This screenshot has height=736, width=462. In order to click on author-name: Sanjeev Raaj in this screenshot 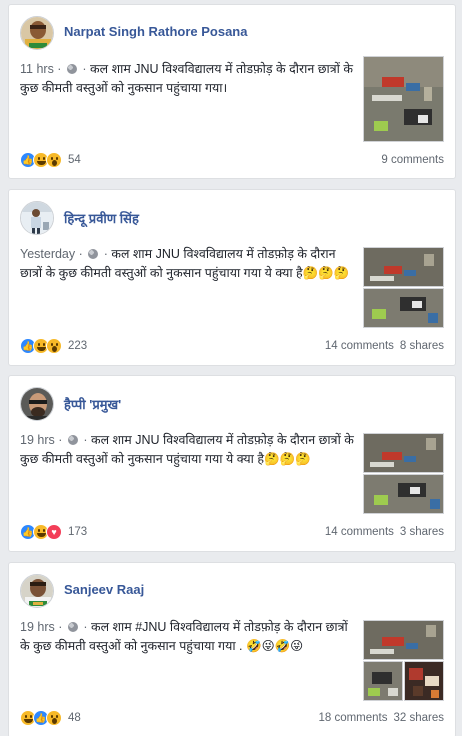, I will do `click(104, 589)`.